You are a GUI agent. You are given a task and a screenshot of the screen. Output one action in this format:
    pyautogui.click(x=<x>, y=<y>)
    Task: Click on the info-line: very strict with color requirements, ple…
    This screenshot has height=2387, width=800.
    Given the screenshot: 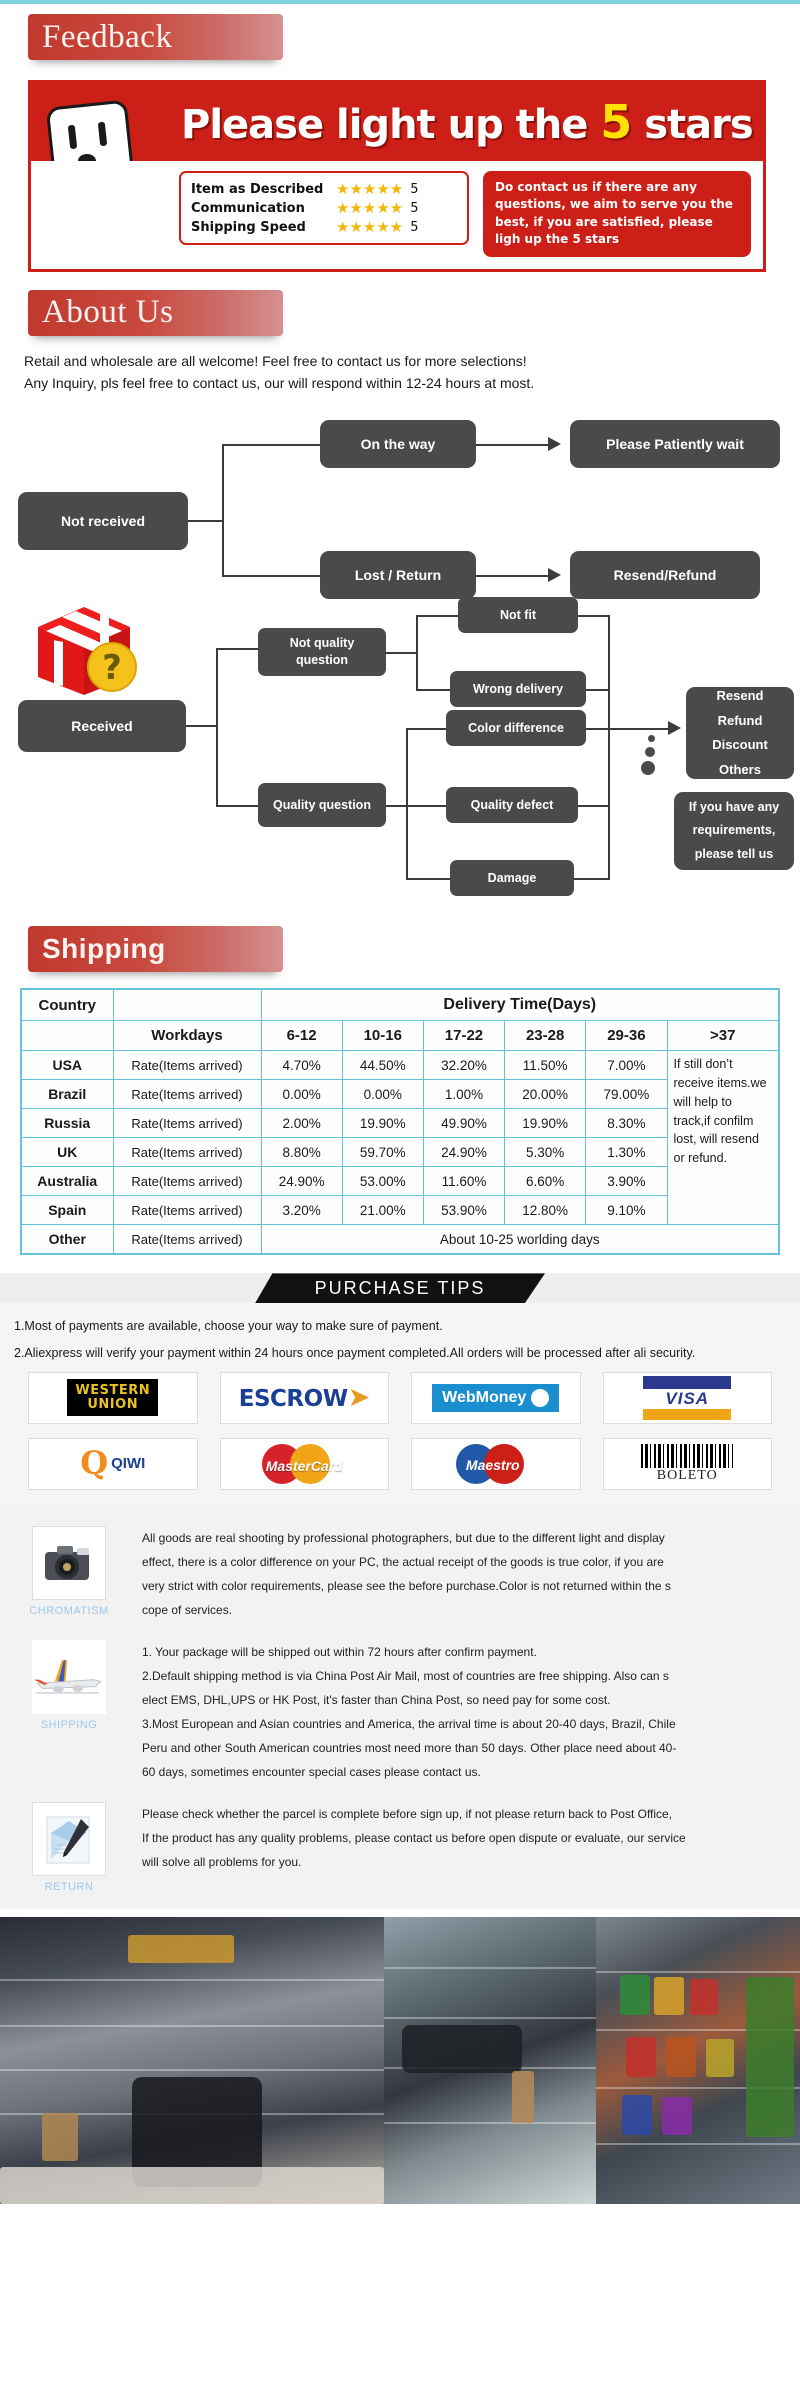 What is the action you would take?
    pyautogui.click(x=406, y=1585)
    